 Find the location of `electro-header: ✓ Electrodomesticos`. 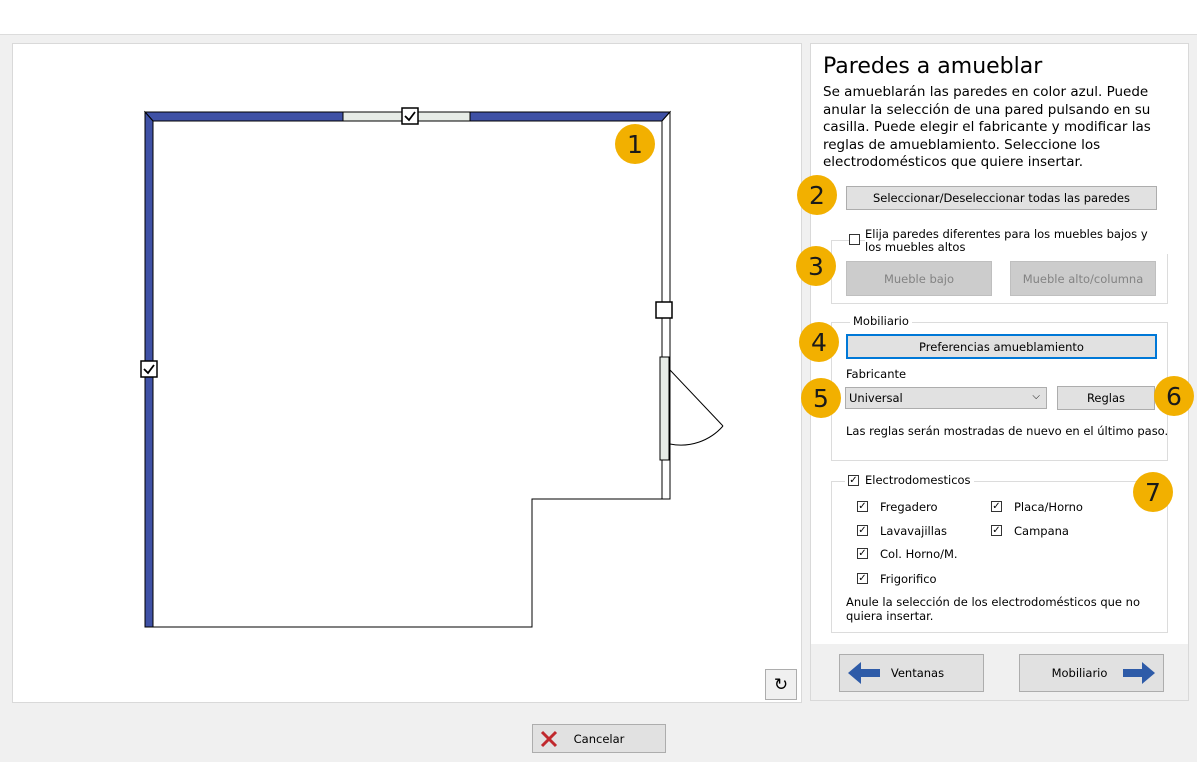

electro-header: ✓ Electrodomesticos is located at coordinates (909, 480).